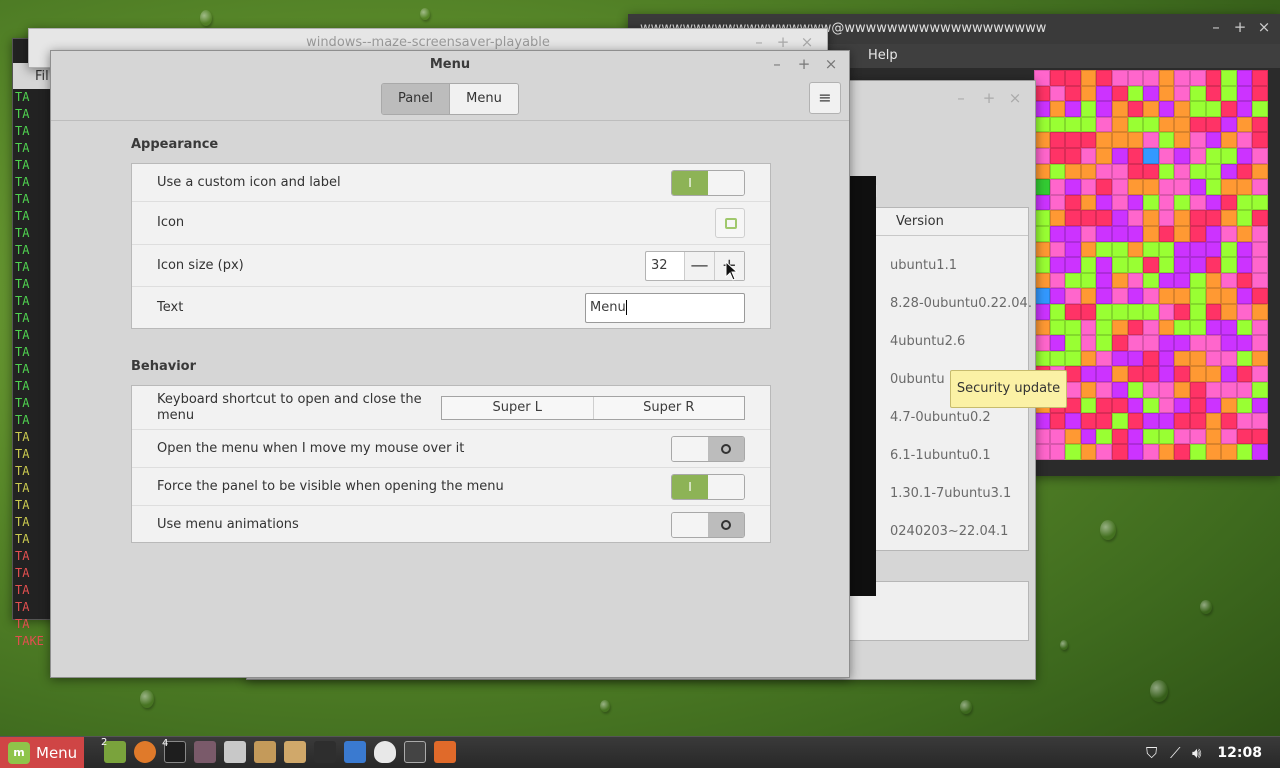 The width and height of the screenshot is (1280, 768). I want to click on dialog-toolbar: Panel Menu ≡, so click(450, 100).